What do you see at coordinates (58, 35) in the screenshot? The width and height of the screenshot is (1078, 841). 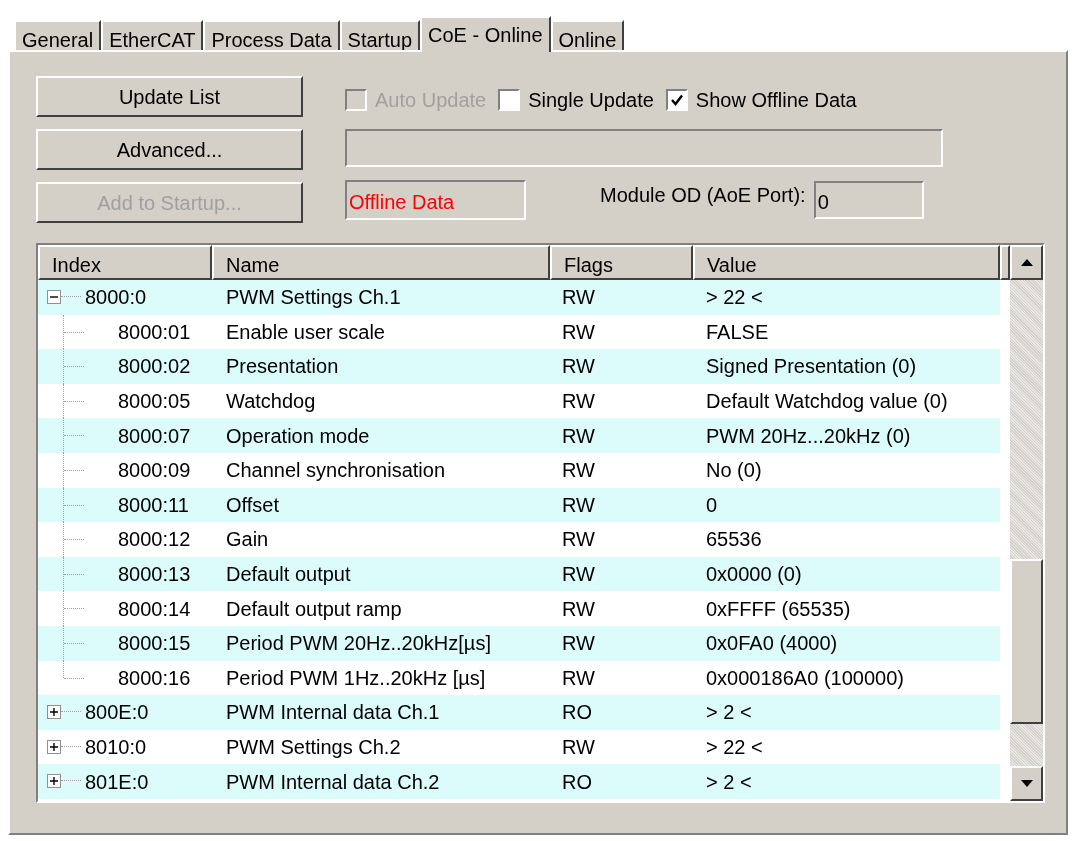 I see `tab: General` at bounding box center [58, 35].